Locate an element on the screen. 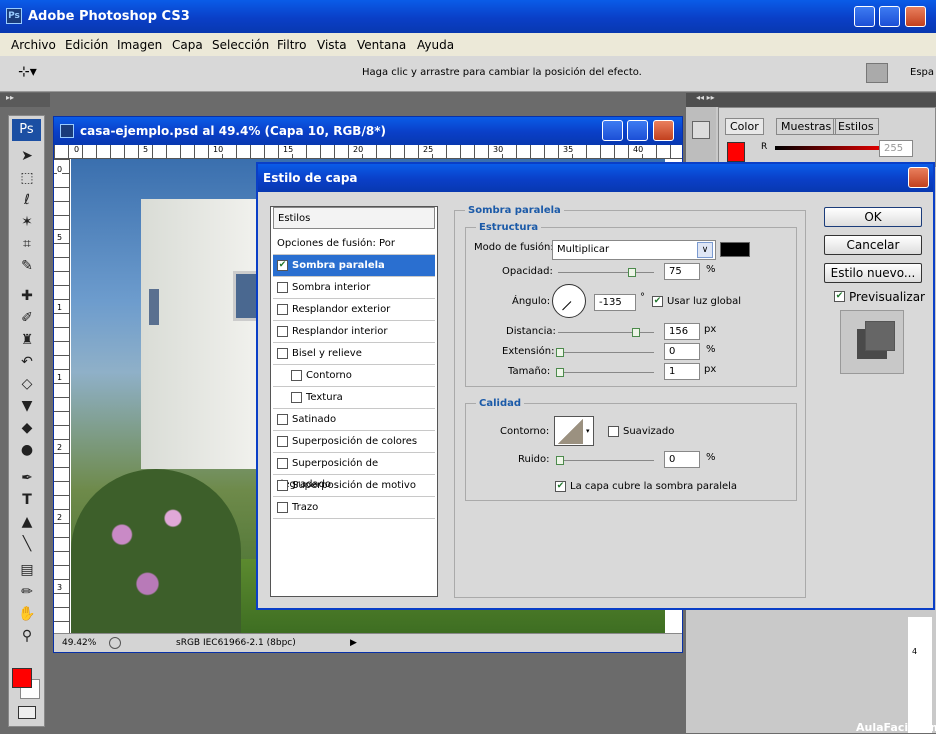  styles-header: Estilos is located at coordinates (354, 218).